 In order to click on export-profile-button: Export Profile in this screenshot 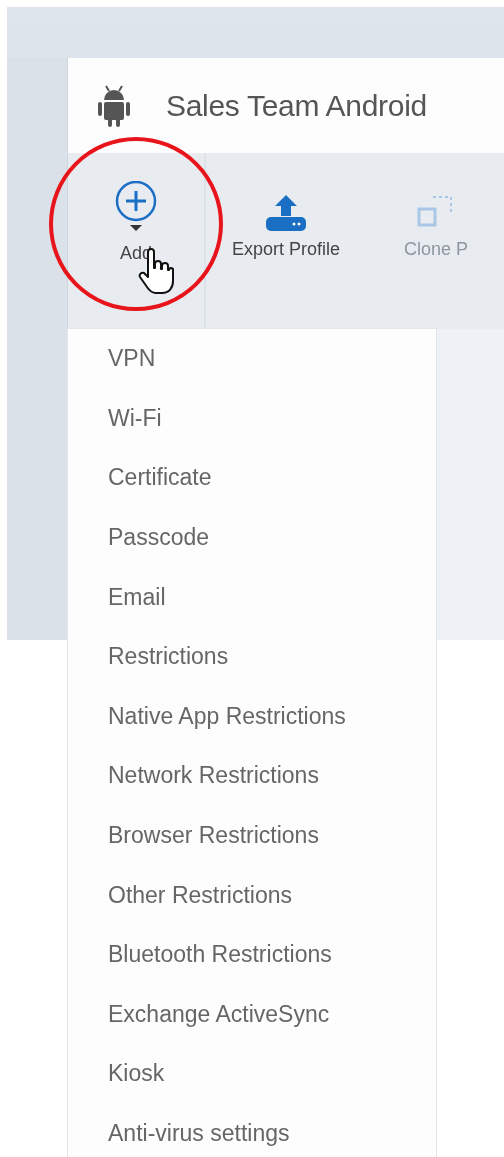, I will do `click(286, 241)`.